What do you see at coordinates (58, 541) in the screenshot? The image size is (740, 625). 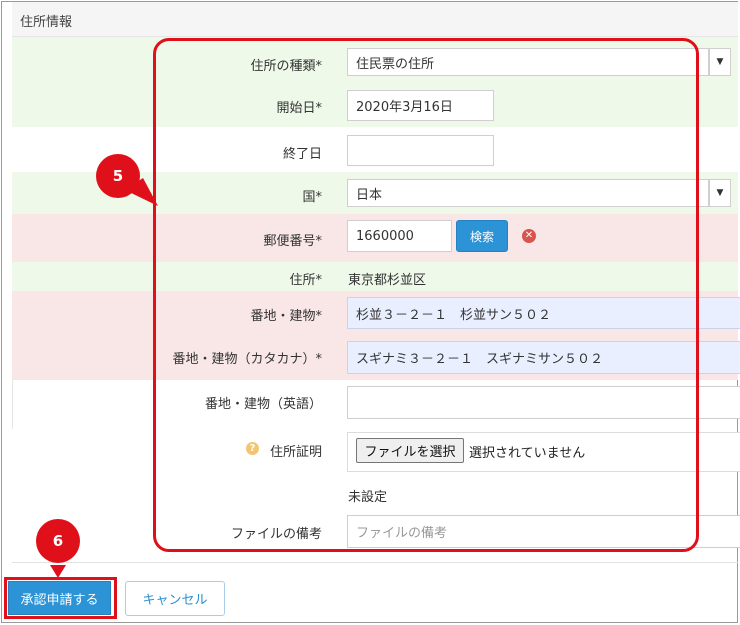 I see `step-6-badge: 6` at bounding box center [58, 541].